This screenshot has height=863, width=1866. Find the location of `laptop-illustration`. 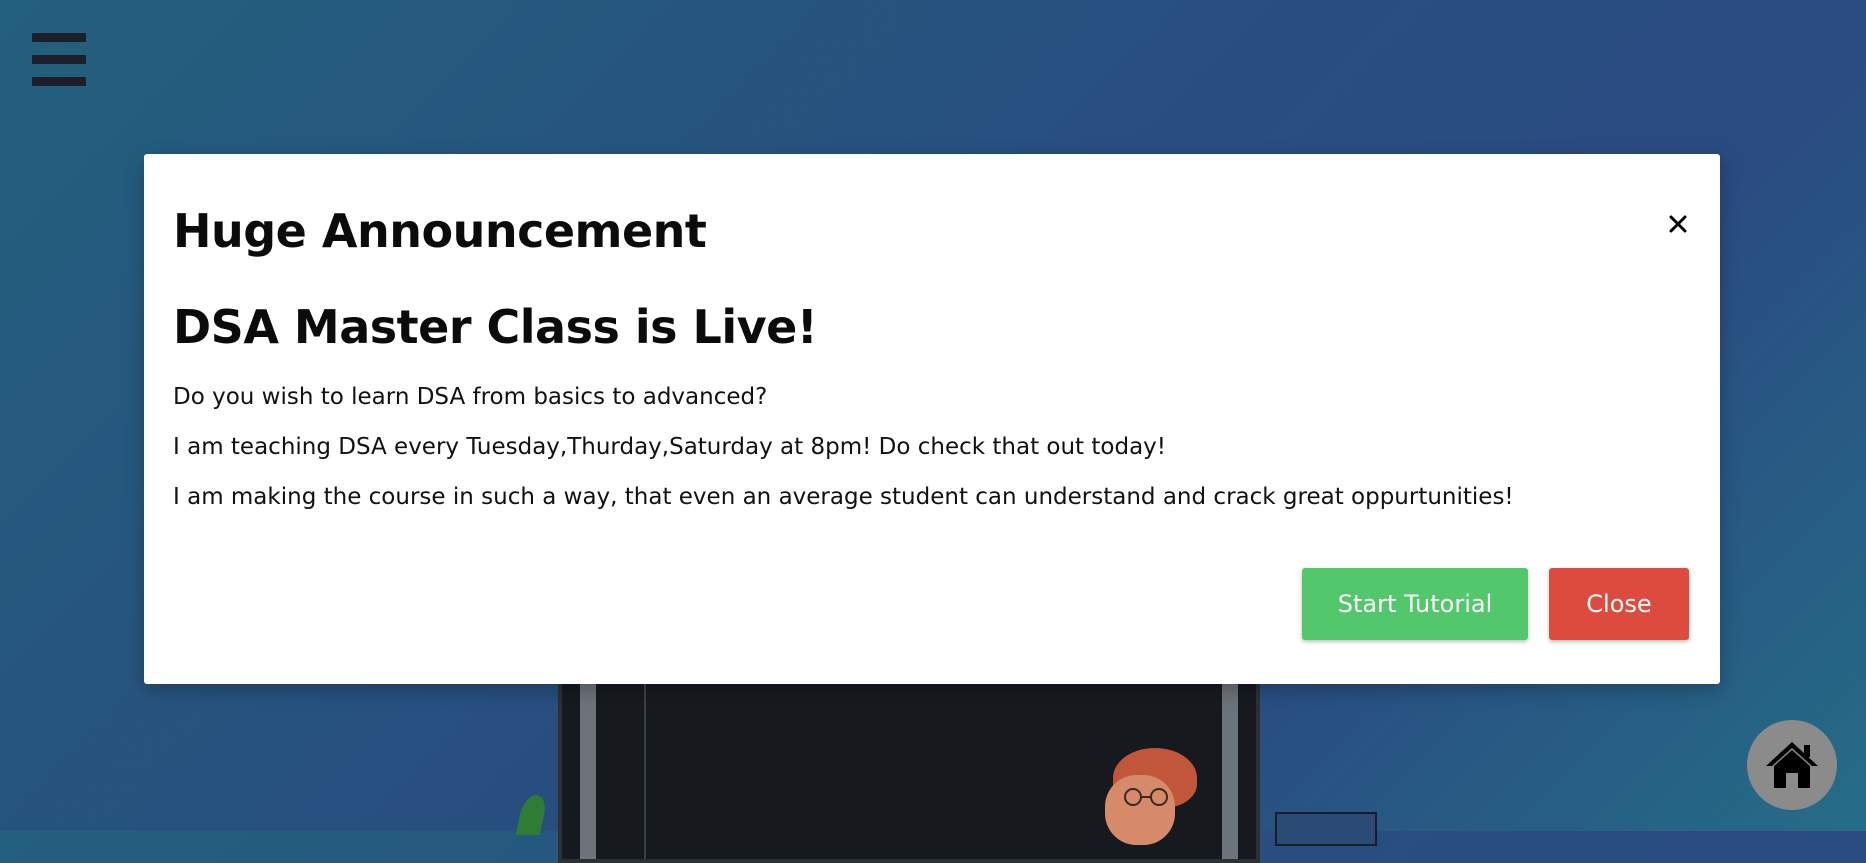

laptop-illustration is located at coordinates (1326, 829).